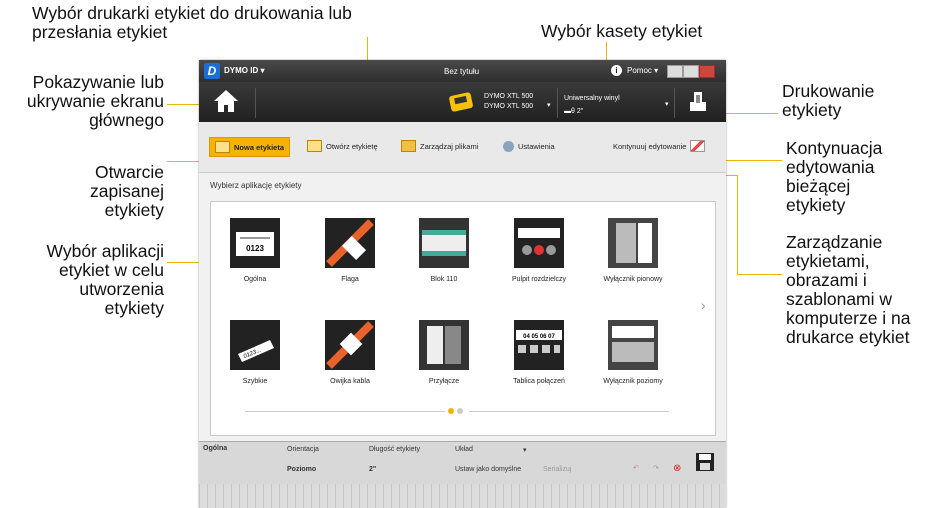 This screenshot has width=927, height=508. I want to click on gear-icon, so click(508, 146).